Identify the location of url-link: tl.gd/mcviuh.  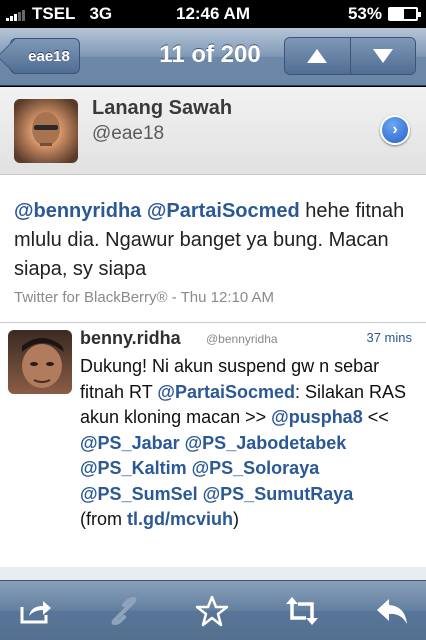
(180, 519).